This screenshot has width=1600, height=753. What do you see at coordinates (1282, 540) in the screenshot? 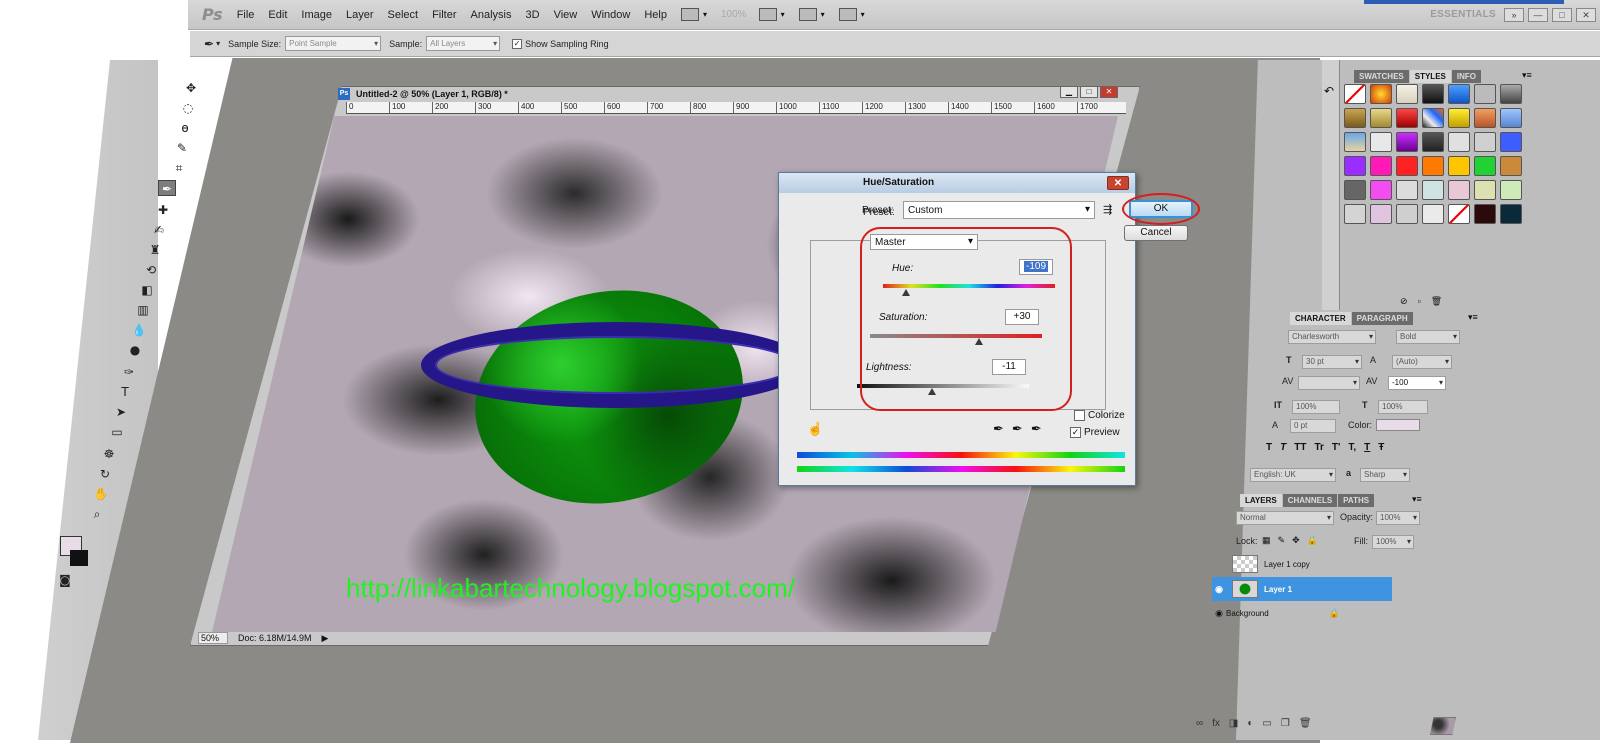
I see `lock-image-icon: ✎` at bounding box center [1282, 540].